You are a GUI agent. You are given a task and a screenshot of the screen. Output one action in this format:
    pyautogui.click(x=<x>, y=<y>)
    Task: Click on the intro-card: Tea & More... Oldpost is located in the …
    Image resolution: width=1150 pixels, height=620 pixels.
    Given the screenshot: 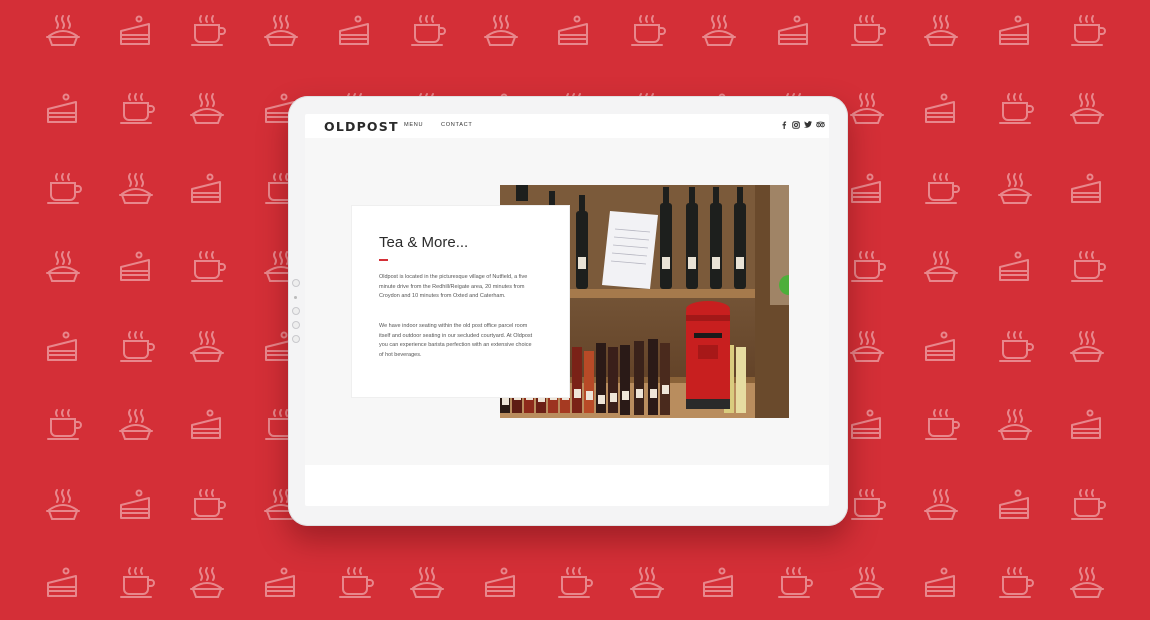 What is the action you would take?
    pyautogui.click(x=460, y=301)
    